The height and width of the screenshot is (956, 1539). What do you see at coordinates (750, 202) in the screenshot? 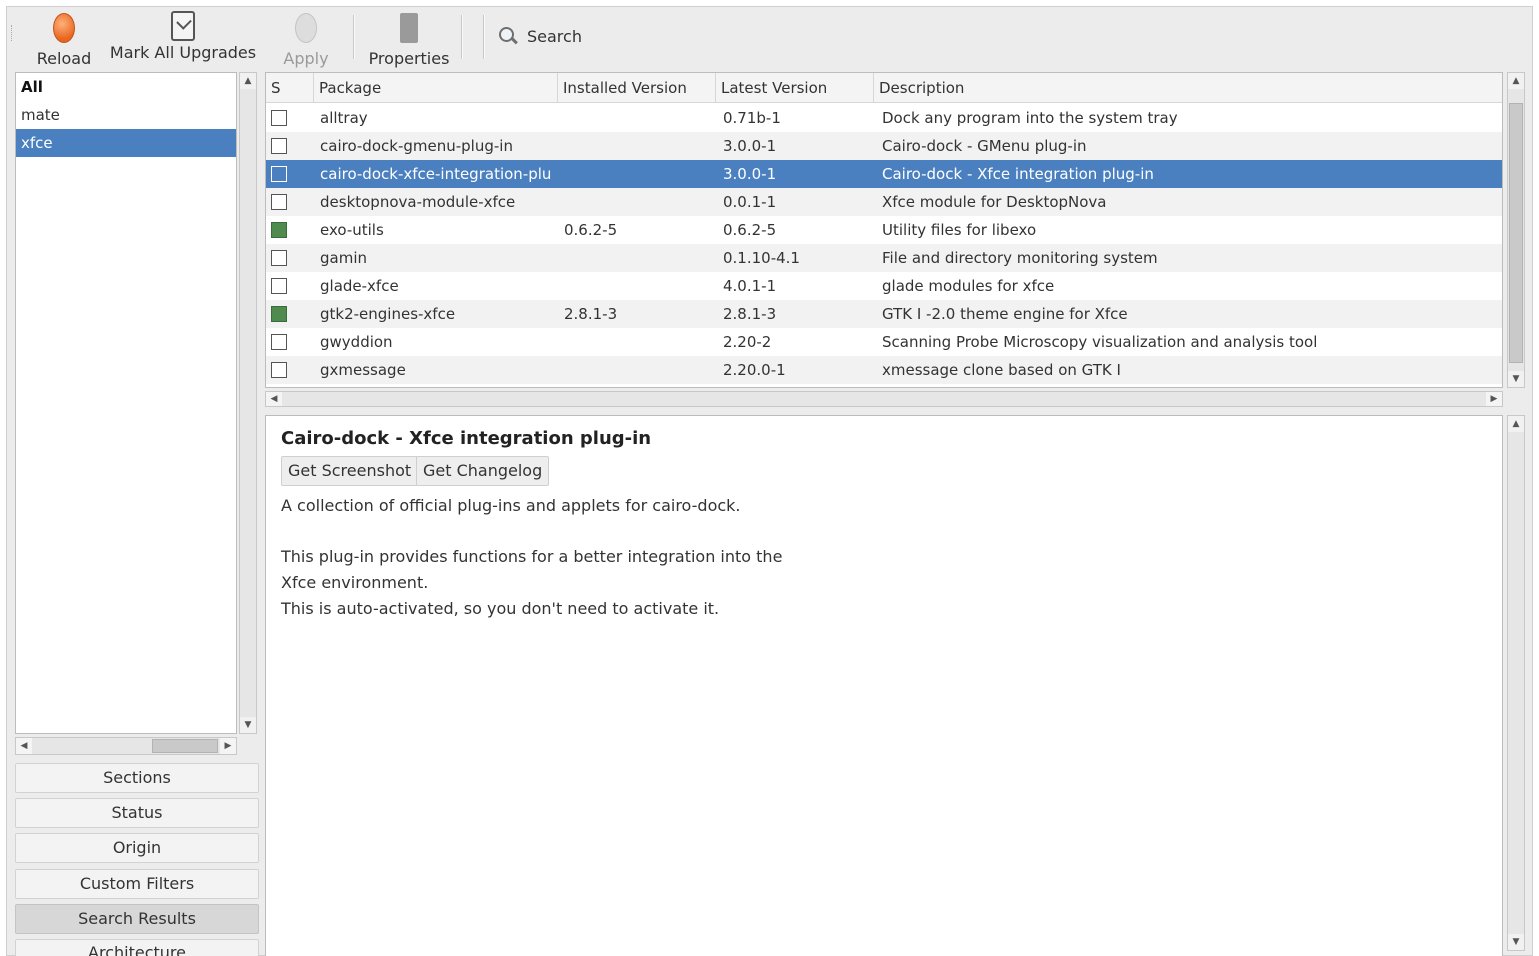
I see `latest-version-cell: 0.0.1-1` at bounding box center [750, 202].